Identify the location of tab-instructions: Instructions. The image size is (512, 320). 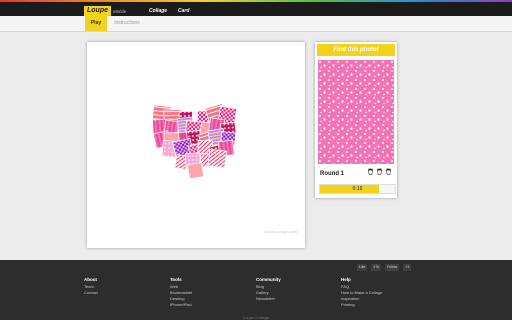
(127, 23).